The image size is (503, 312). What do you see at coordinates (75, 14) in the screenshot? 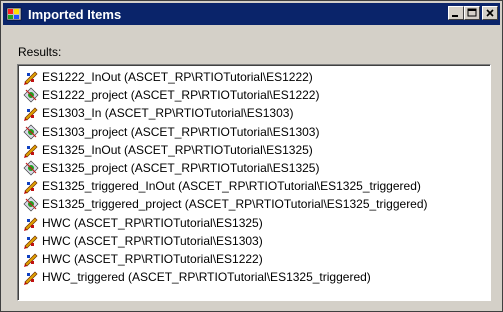
I see `window-title: Imported Items` at bounding box center [75, 14].